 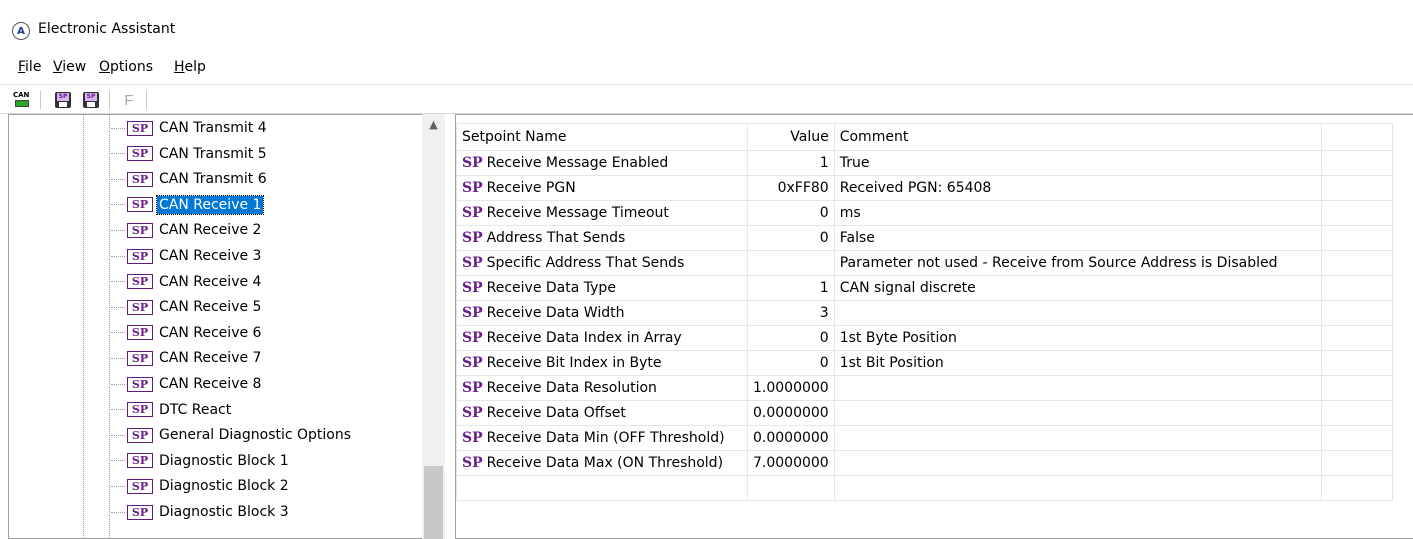 What do you see at coordinates (602, 388) in the screenshot?
I see `setpoint-name-cell: SP Receive Data Resolution` at bounding box center [602, 388].